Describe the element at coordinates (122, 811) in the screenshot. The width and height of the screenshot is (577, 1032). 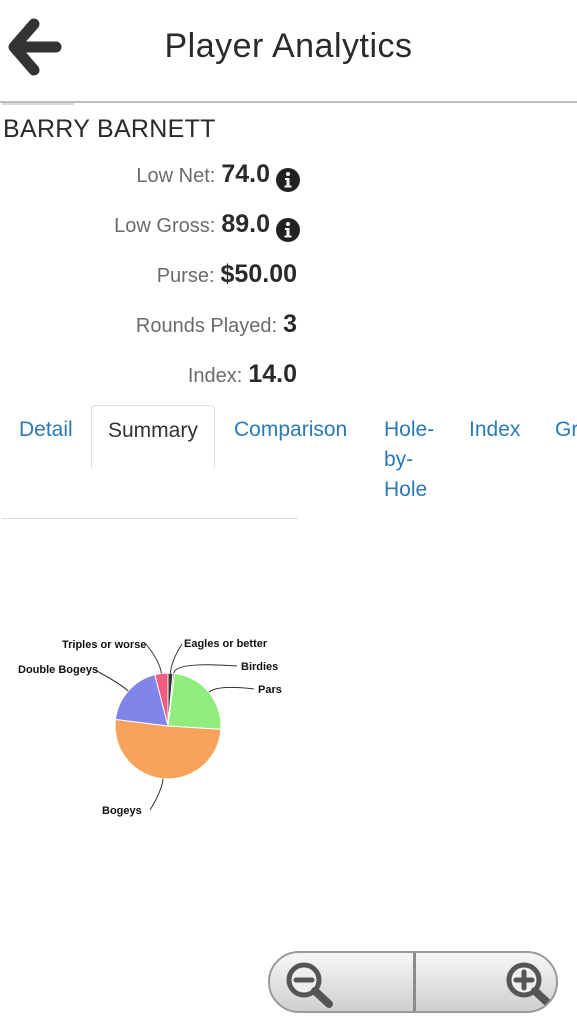
I see `pie-data-label: Bogeys` at that location.